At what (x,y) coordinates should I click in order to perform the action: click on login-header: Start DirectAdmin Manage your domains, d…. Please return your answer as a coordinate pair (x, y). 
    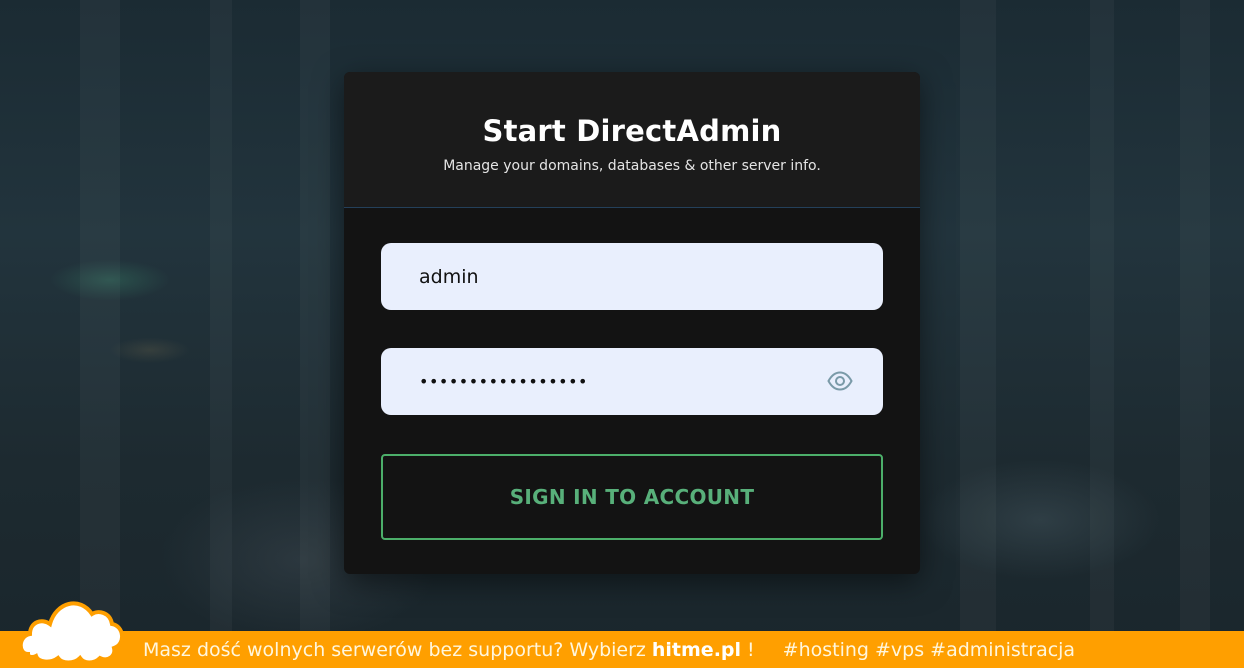
    Looking at the image, I should click on (632, 140).